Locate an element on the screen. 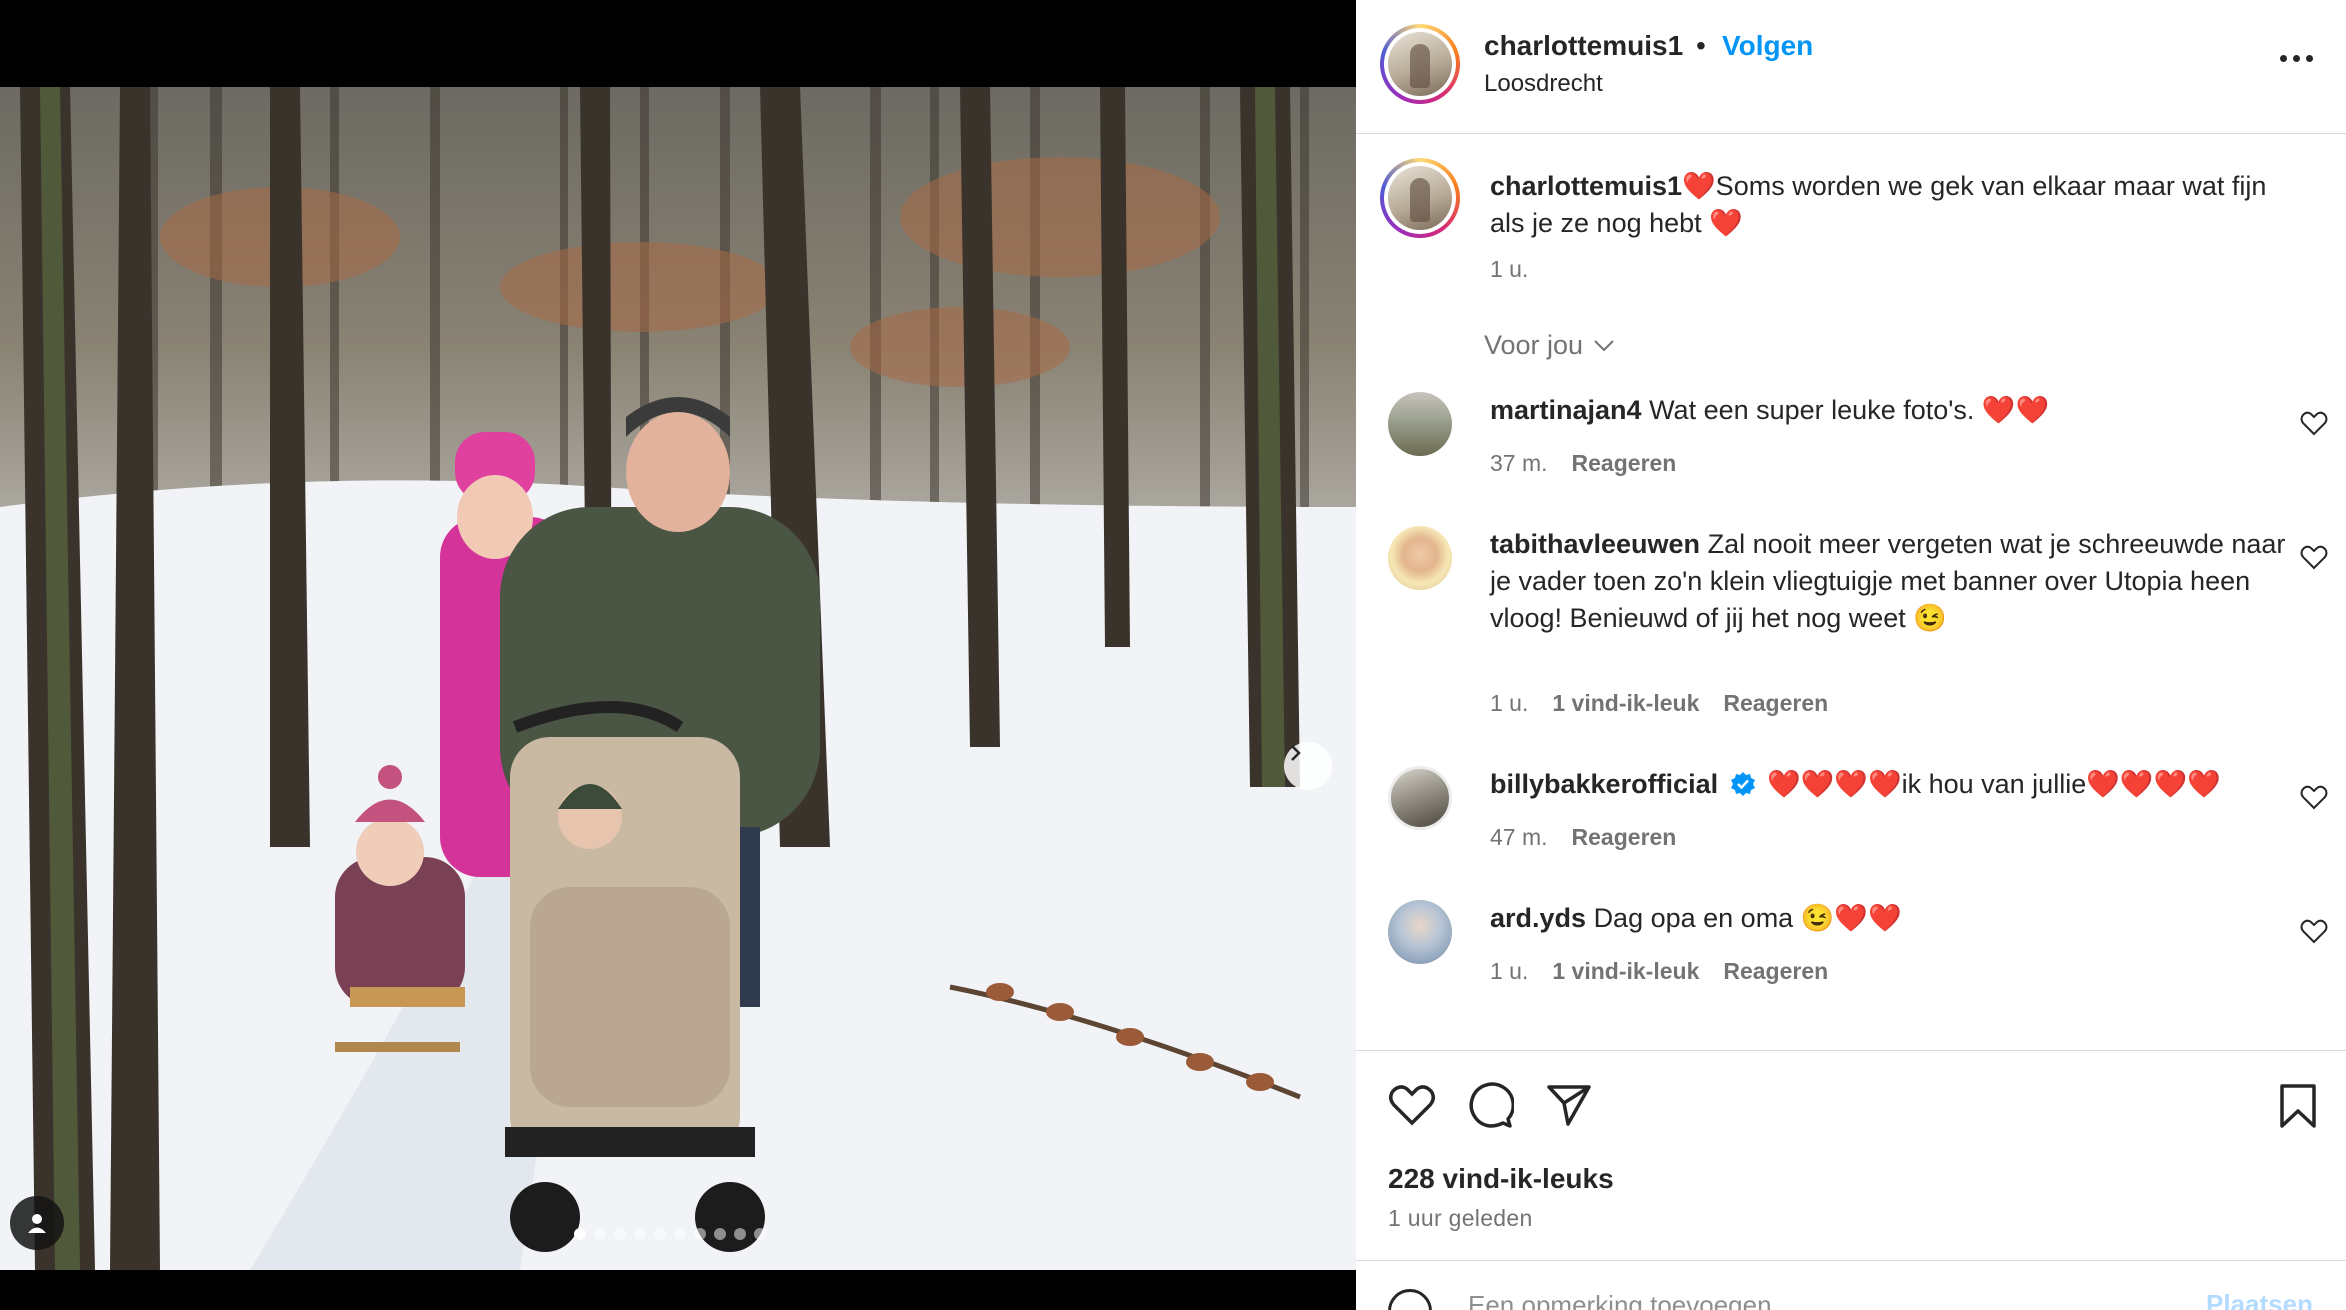 The width and height of the screenshot is (2346, 1310). comment-text: Wat een super leuke foto's. ❤️❤️ is located at coordinates (1849, 410).